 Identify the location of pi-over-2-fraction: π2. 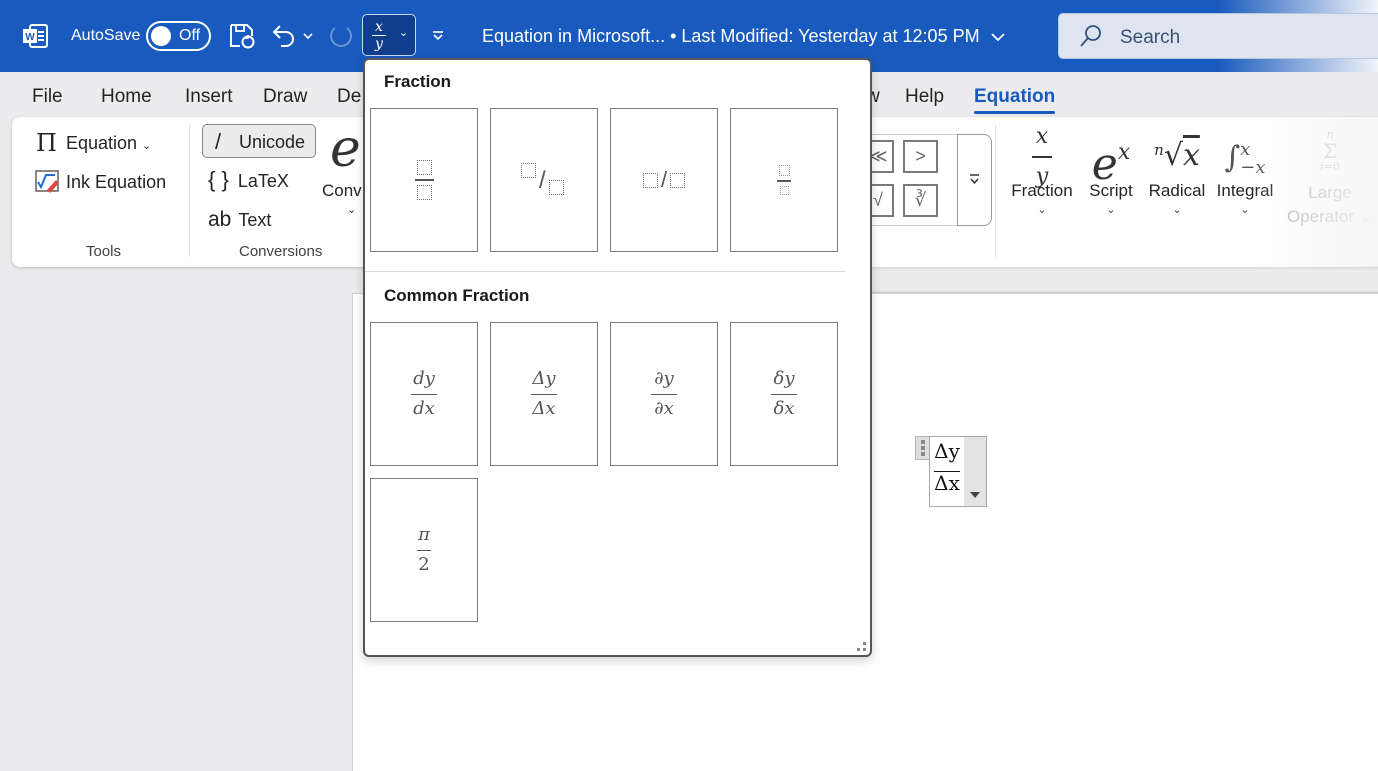
(424, 549).